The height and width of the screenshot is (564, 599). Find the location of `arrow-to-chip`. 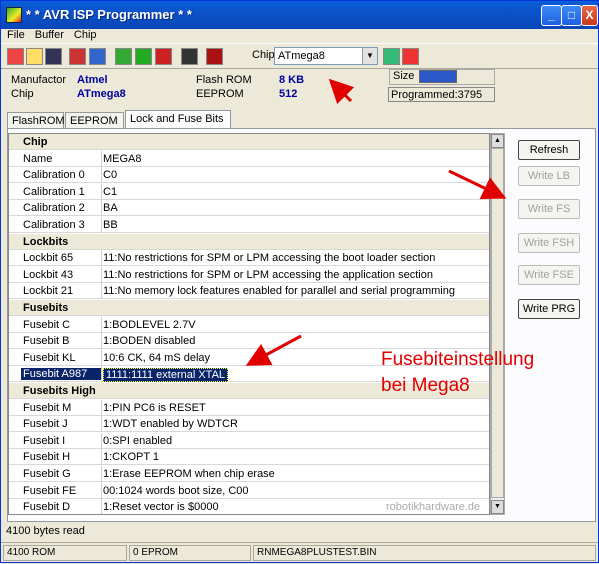

arrow-to-chip is located at coordinates (341, 91).